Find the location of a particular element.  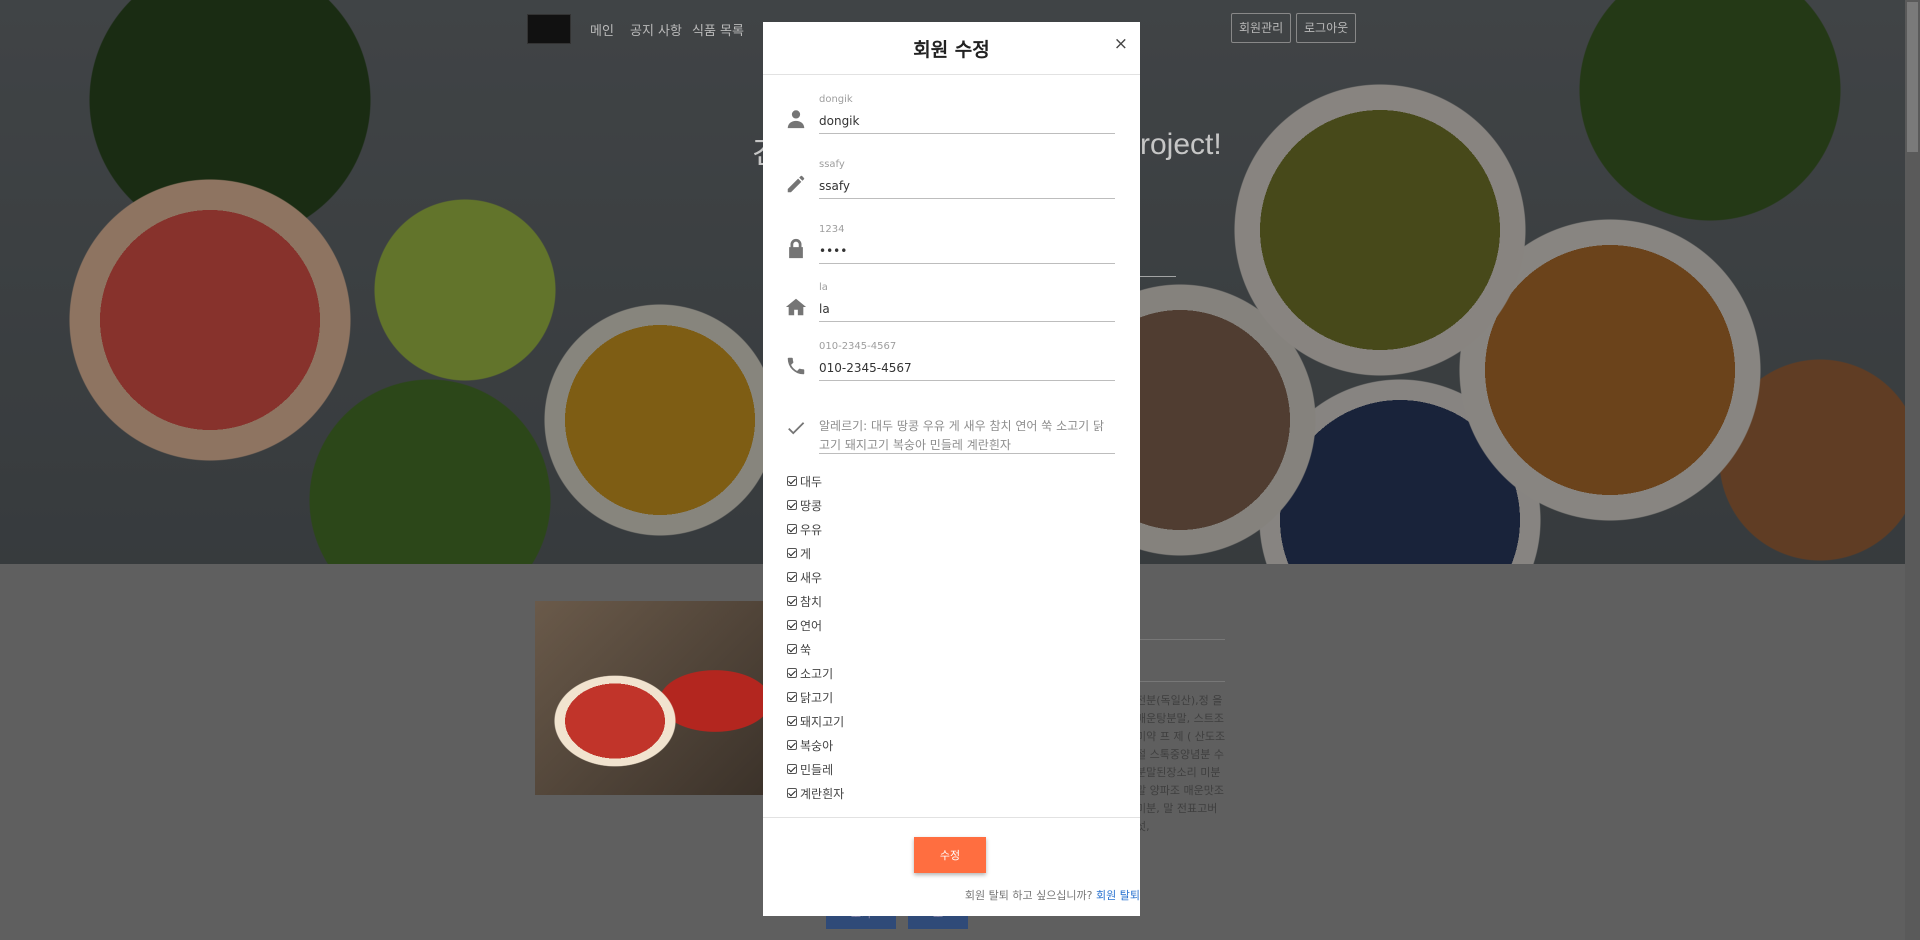

allergy-checkbox-item: 소고기 is located at coordinates (815, 673).